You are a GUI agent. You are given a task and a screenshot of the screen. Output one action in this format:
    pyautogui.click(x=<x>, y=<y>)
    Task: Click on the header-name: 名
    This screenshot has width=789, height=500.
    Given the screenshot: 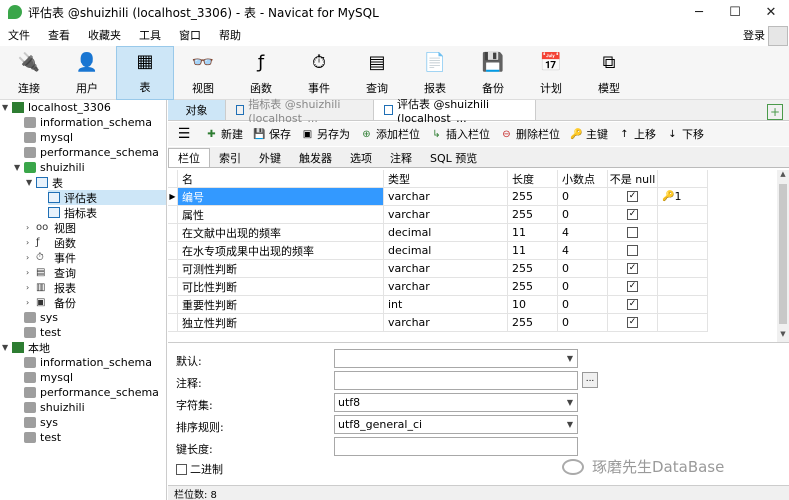 What is the action you would take?
    pyautogui.click(x=281, y=179)
    